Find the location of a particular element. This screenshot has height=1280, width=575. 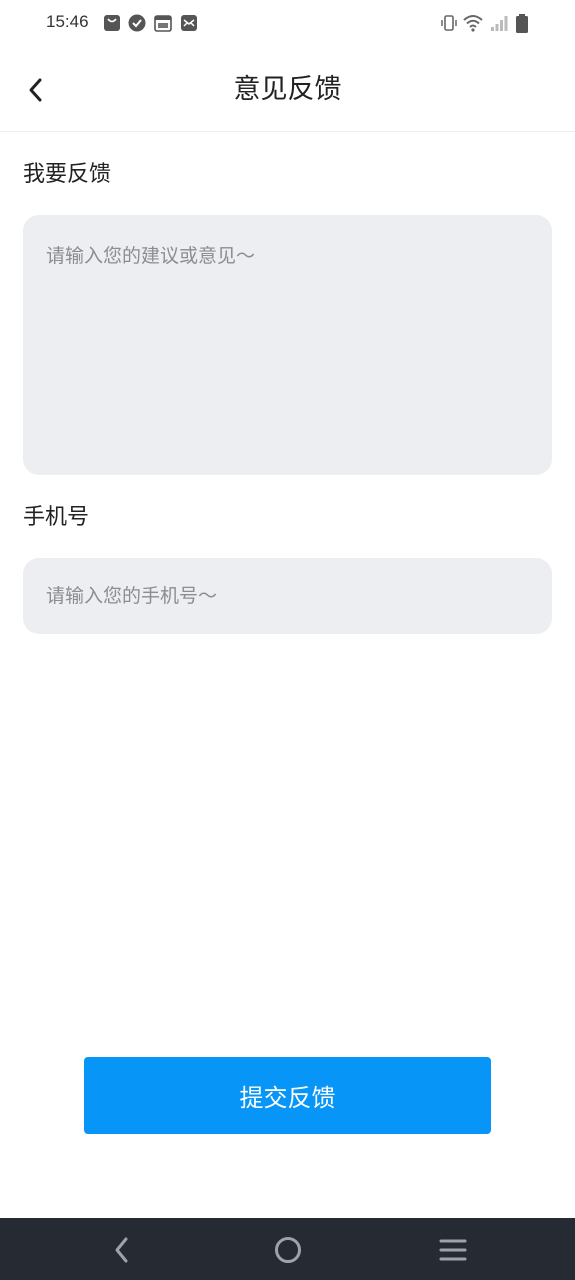

nav-menu-icon is located at coordinates (453, 1250).